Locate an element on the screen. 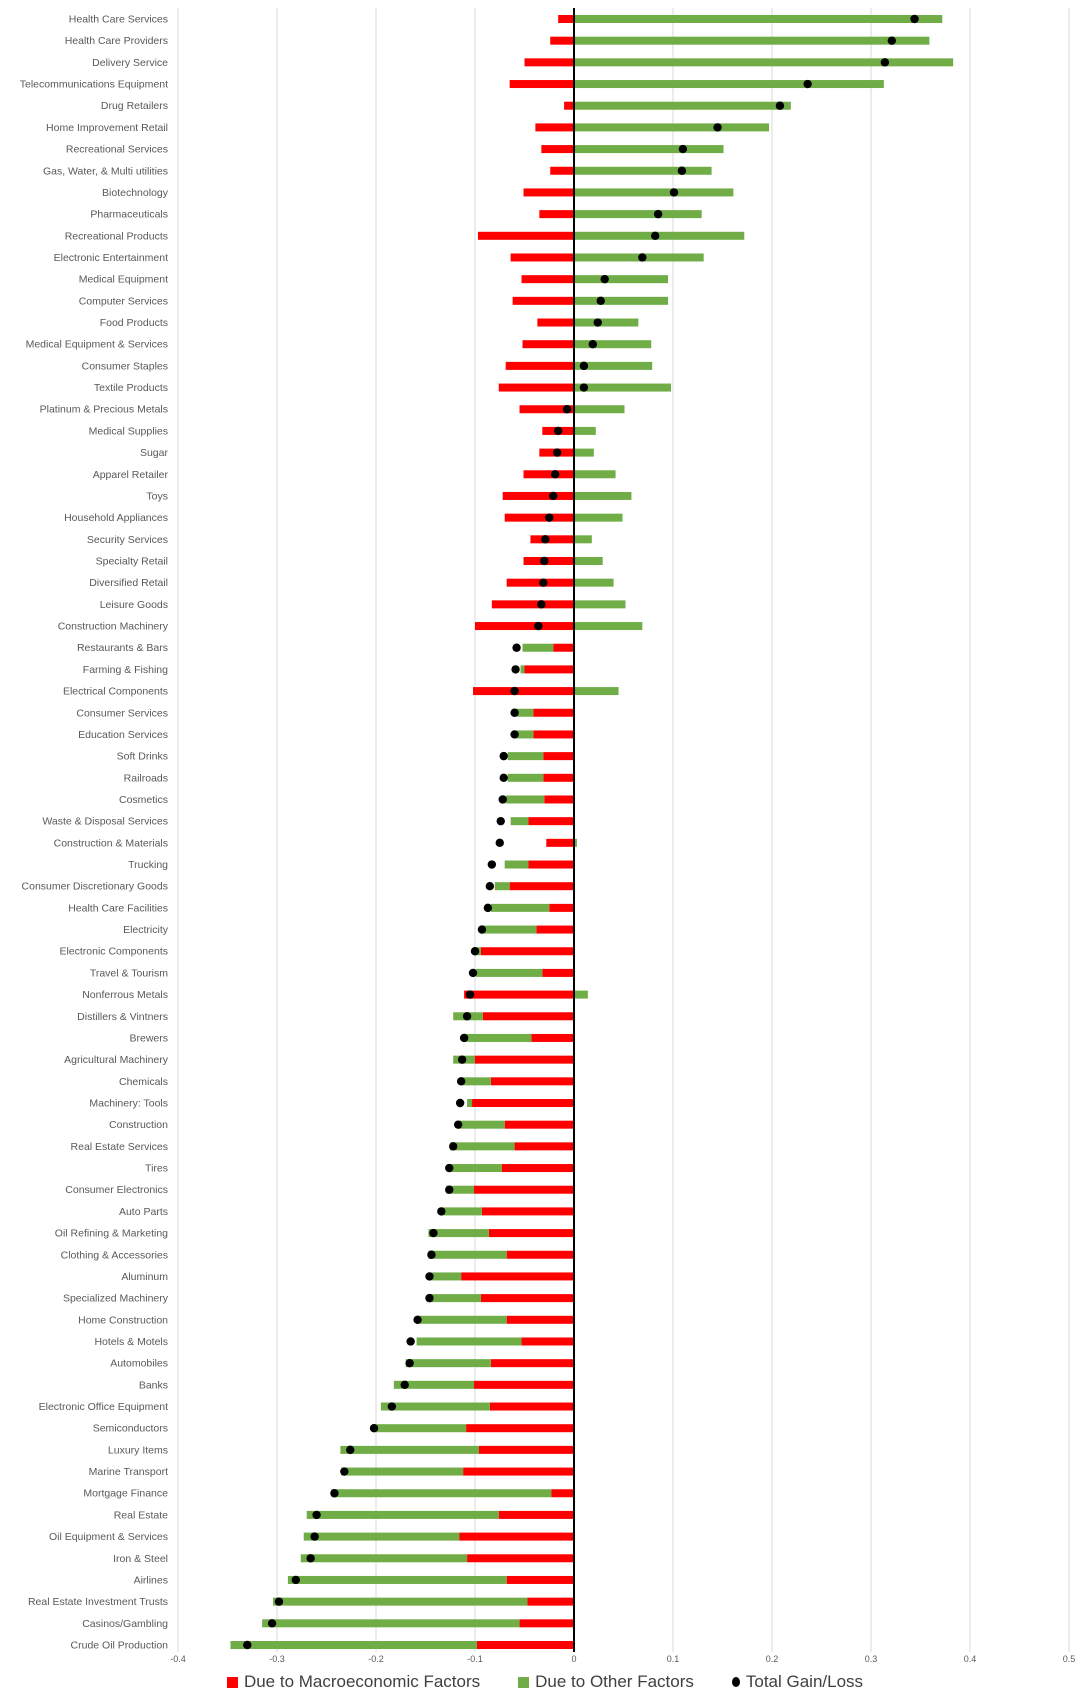 The image size is (1090, 1695). category-label: Restaurants & Bars is located at coordinates (122, 648).